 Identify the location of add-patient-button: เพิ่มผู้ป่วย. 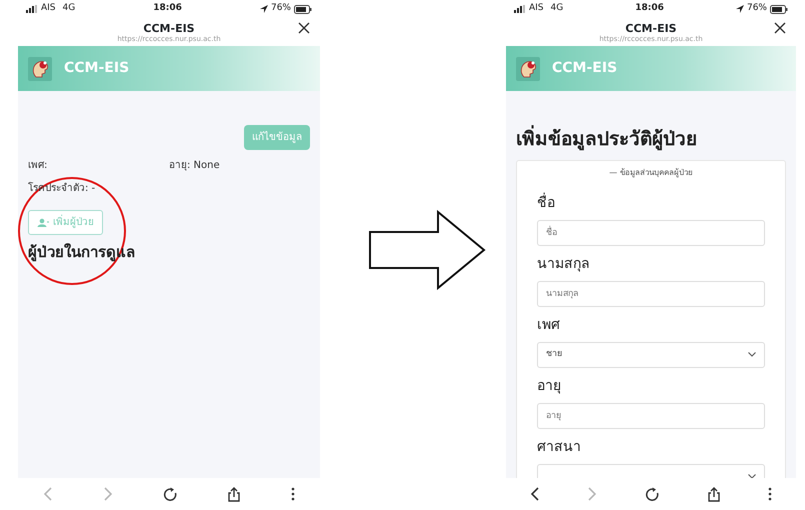
(65, 222).